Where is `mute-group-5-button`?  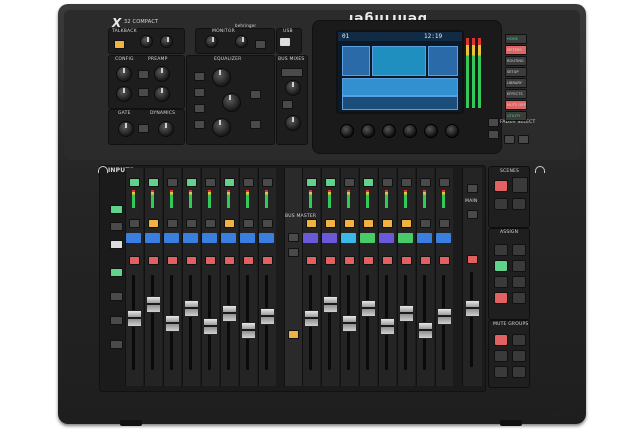
mute-group-5-button is located at coordinates (501, 372).